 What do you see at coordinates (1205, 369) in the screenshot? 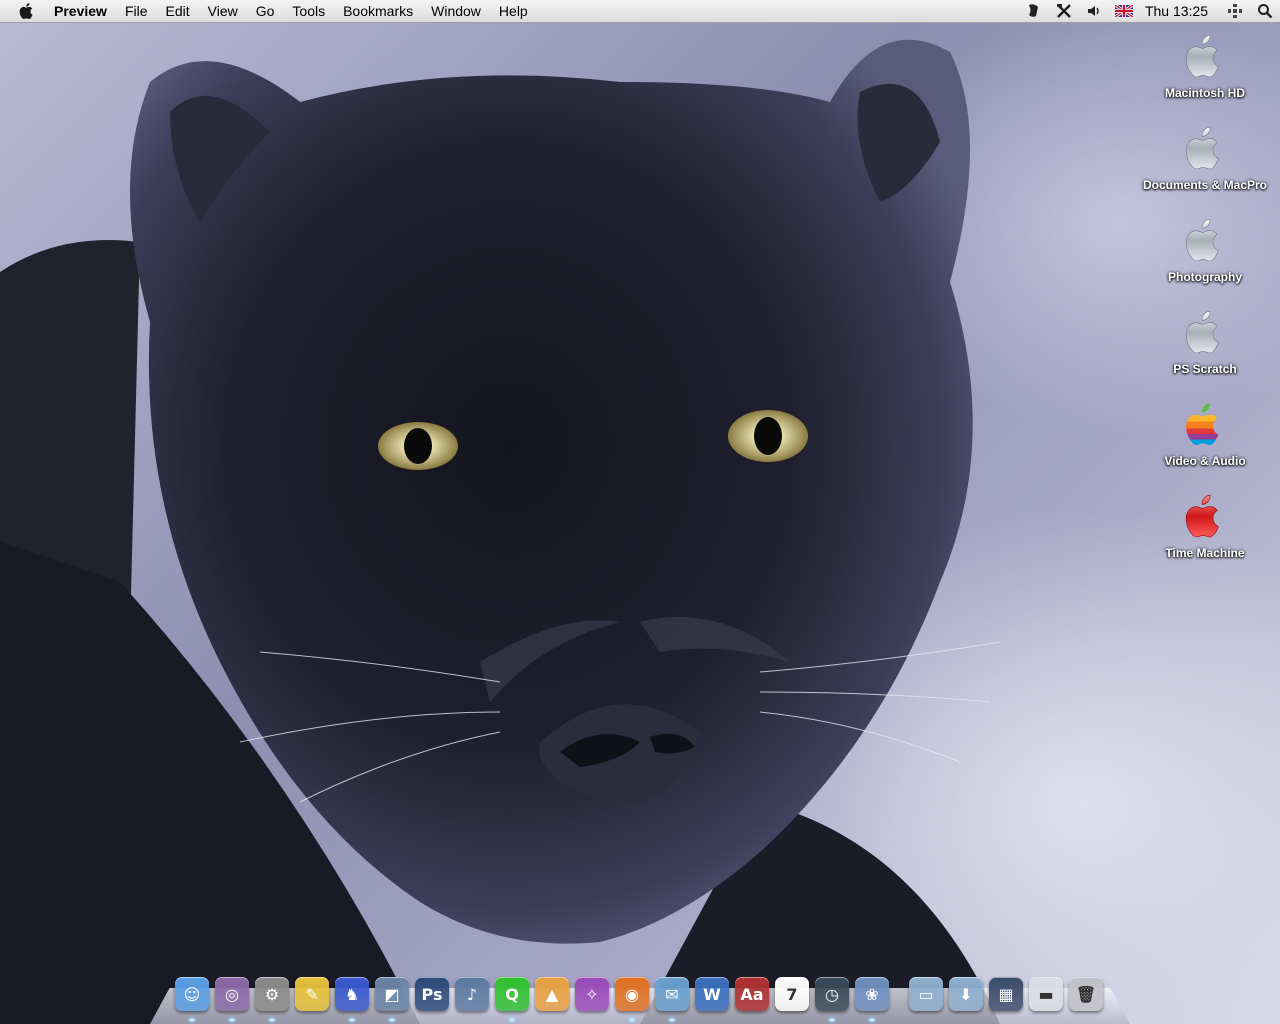
I see `desktop-icon-label: PS Scratch` at bounding box center [1205, 369].